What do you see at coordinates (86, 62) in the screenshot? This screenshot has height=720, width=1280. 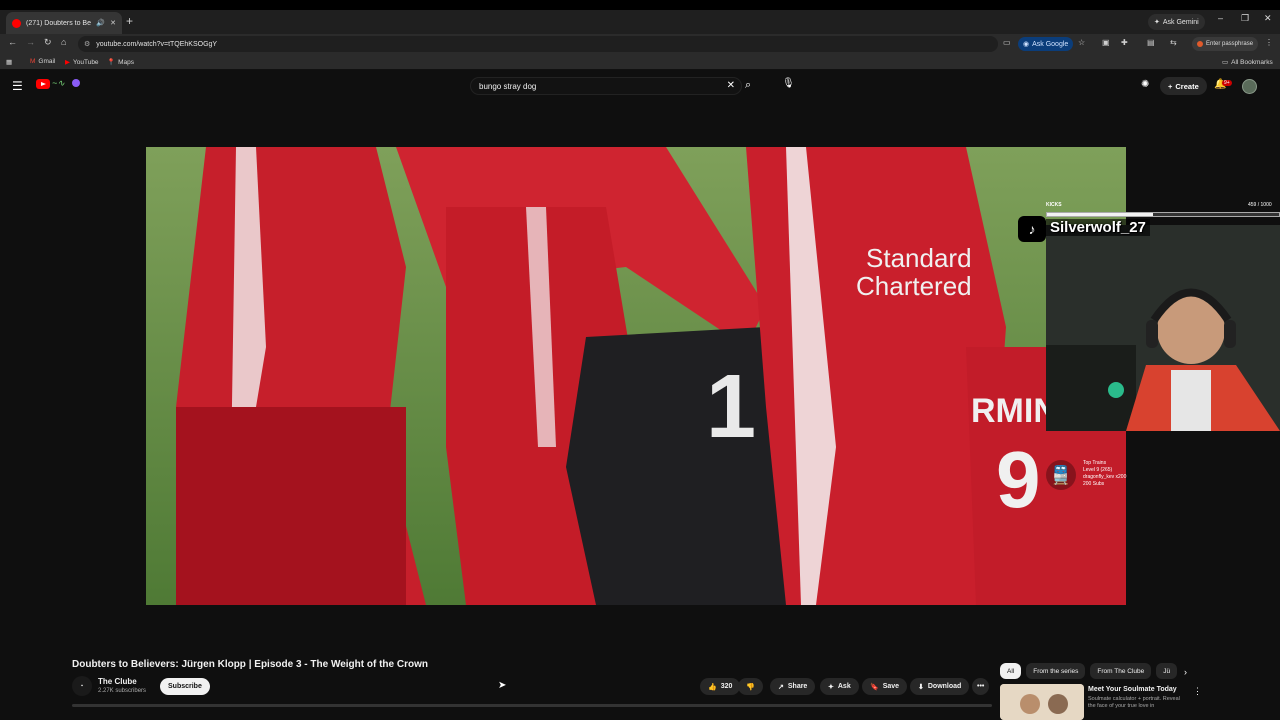 I see `bookmark-label: YouTube` at bounding box center [86, 62].